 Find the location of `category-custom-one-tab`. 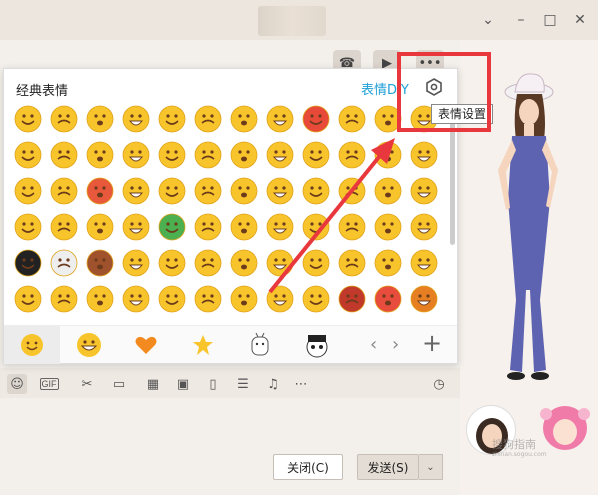

category-custom-one-tab is located at coordinates (260, 345).